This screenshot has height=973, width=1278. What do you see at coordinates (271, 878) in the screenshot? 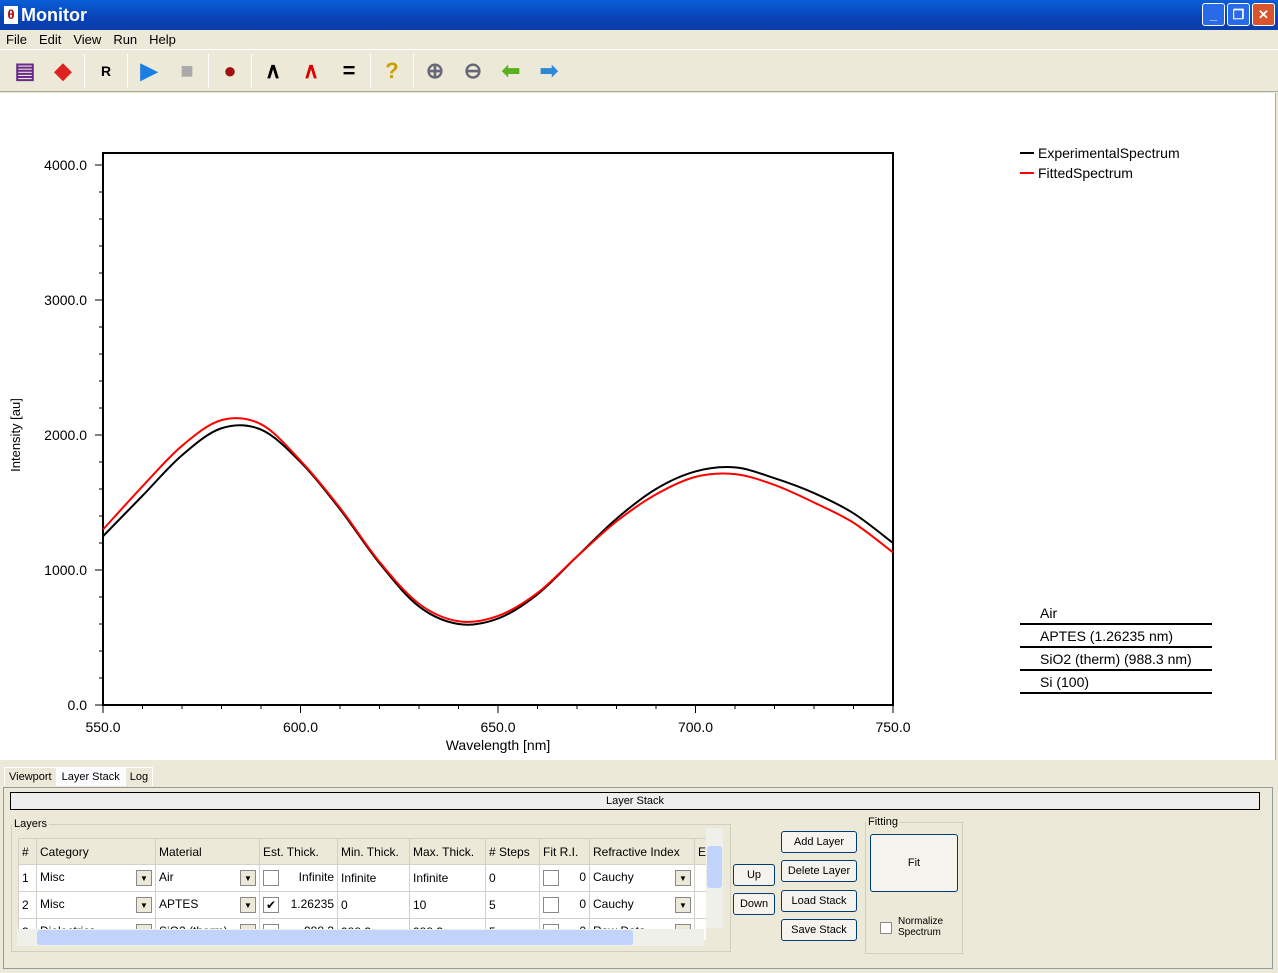
I see `fit-thickness-checkbox` at bounding box center [271, 878].